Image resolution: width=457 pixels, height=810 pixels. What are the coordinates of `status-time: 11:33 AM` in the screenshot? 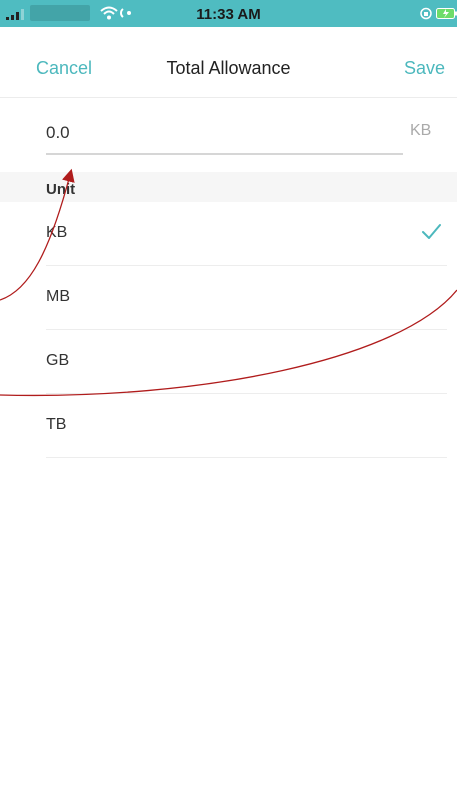 It's located at (228, 14).